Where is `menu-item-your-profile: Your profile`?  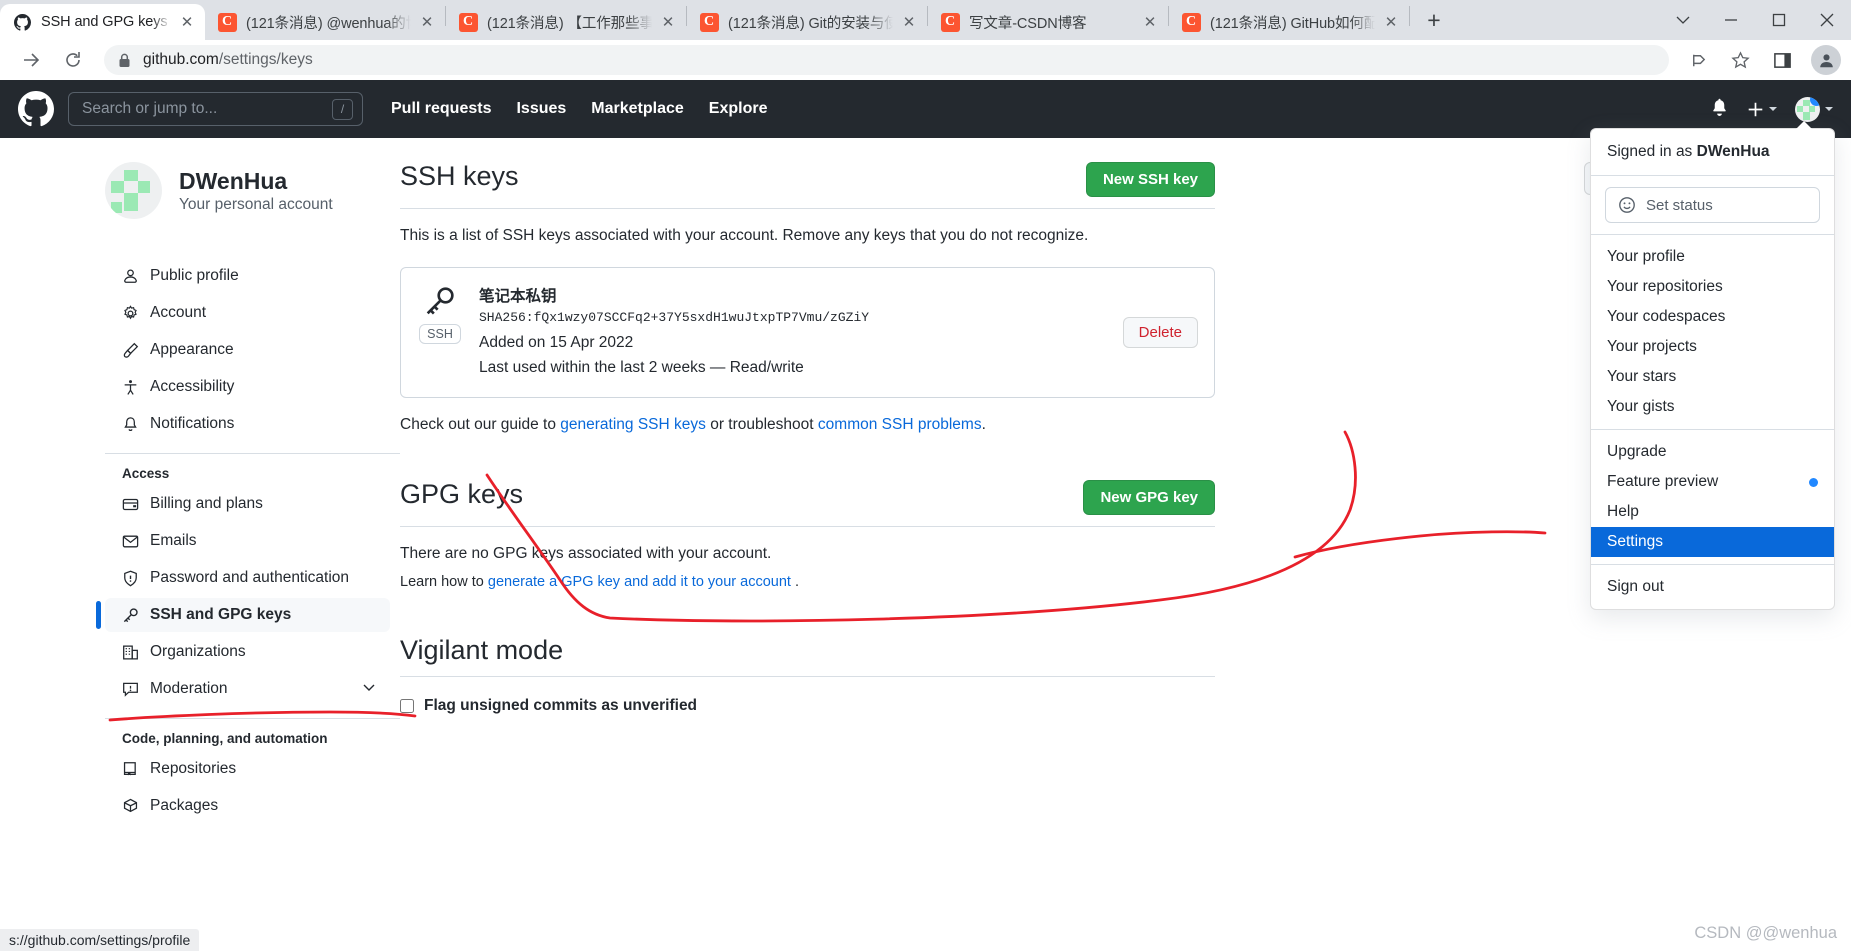 menu-item-your-profile: Your profile is located at coordinates (1712, 257).